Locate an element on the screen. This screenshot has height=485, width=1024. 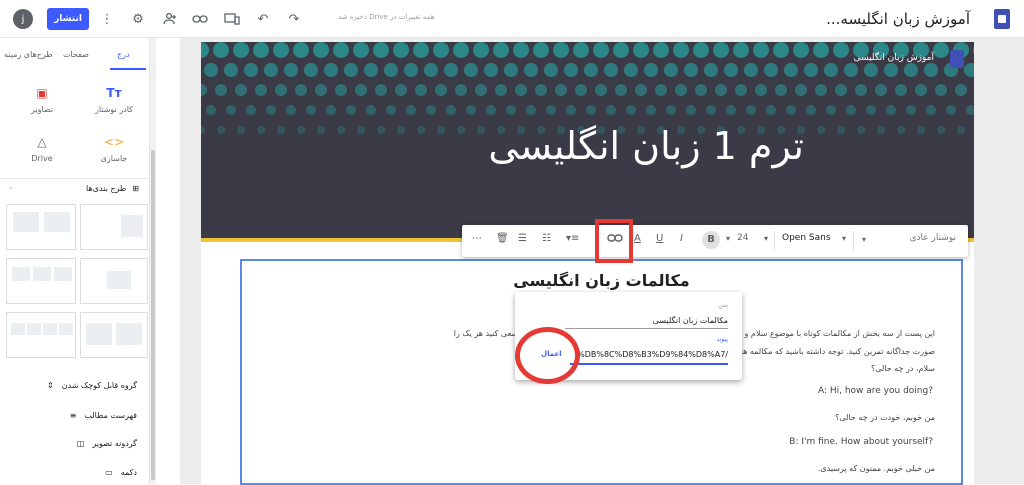
bulleted-list-icon: ☷ is located at coordinates (546, 238).